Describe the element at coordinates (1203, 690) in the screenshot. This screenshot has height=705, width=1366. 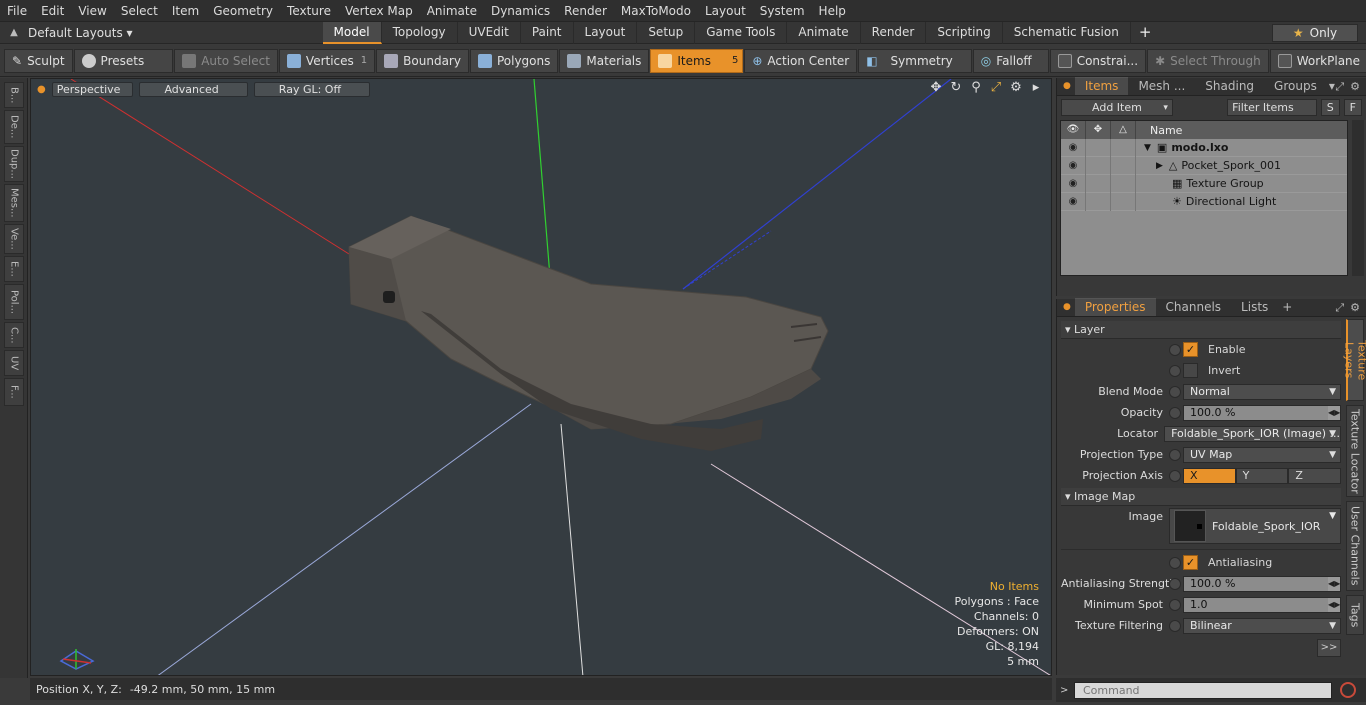
I see `command-input` at that location.